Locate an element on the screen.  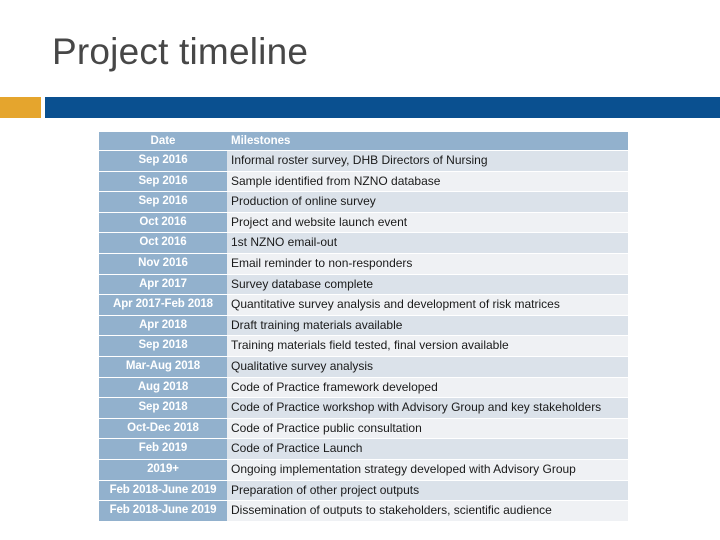
page-title: Project timeline is located at coordinates (180, 51).